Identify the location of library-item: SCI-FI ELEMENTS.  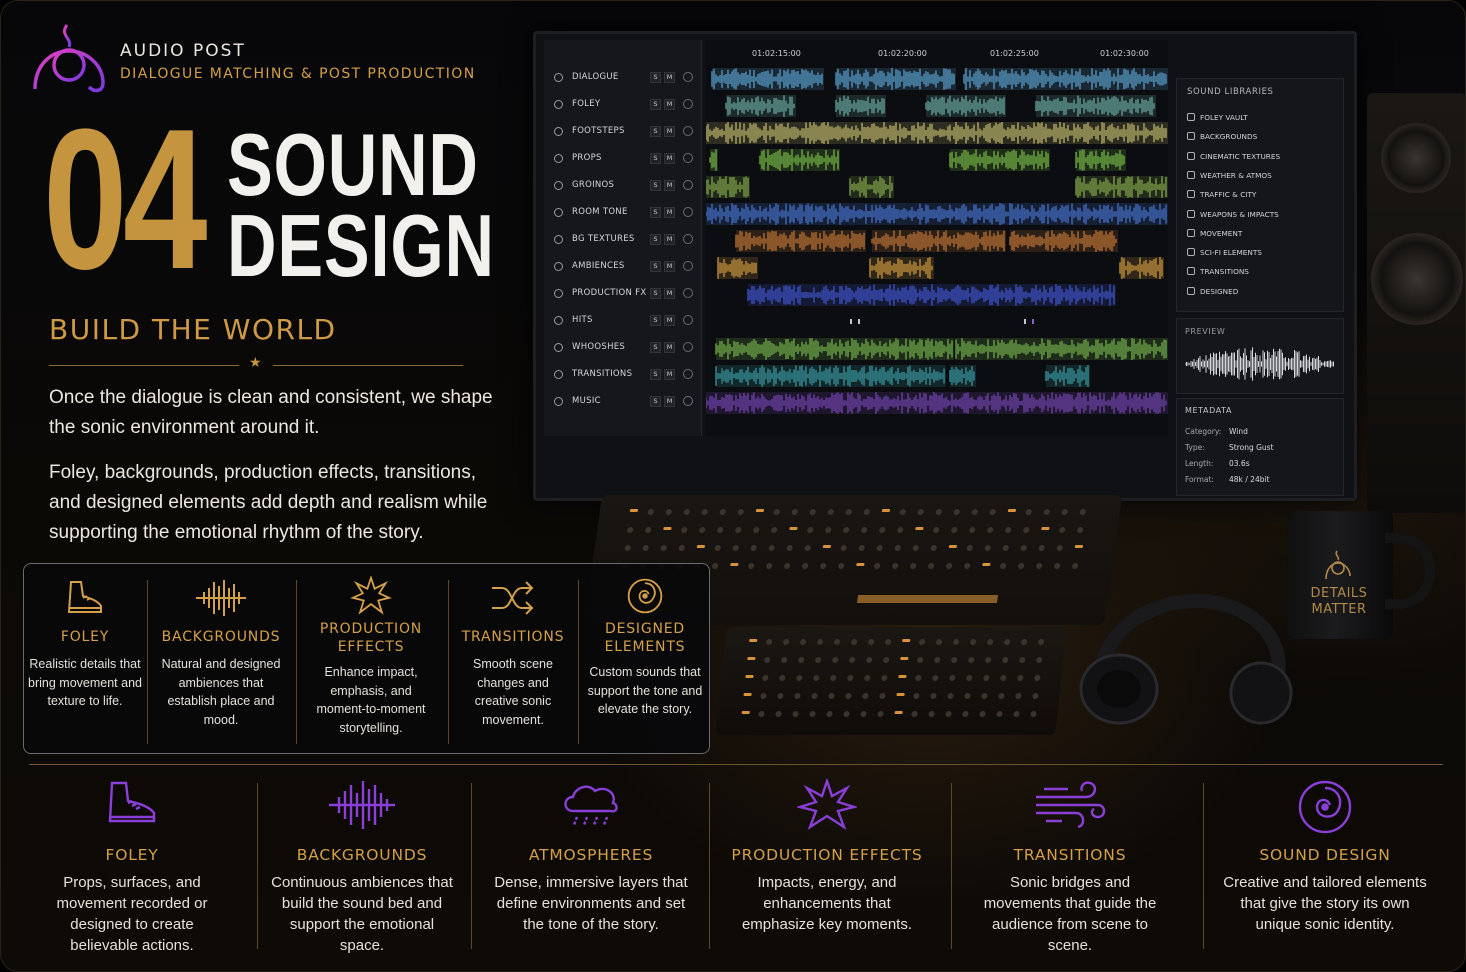
(1224, 252).